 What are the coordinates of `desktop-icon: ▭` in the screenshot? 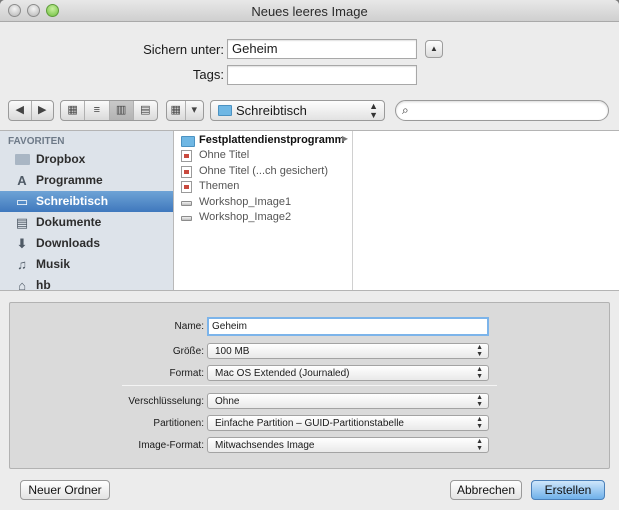 It's located at (22, 201).